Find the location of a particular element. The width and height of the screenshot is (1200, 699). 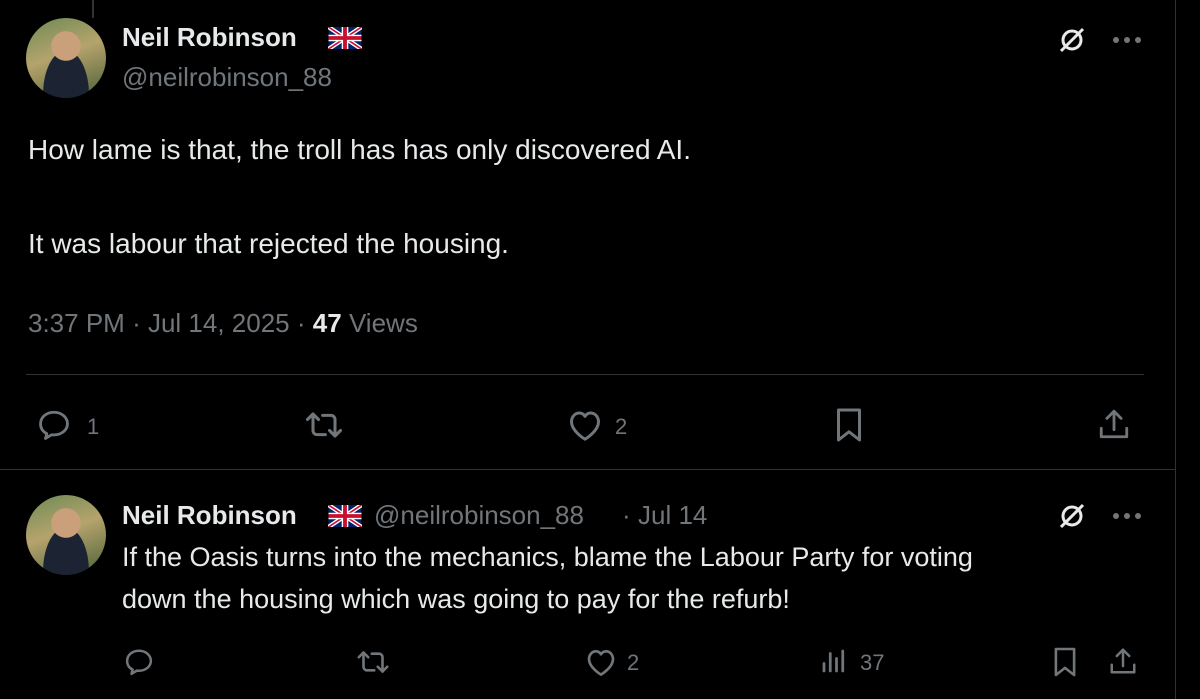

right-column-border is located at coordinates (1175, 349).